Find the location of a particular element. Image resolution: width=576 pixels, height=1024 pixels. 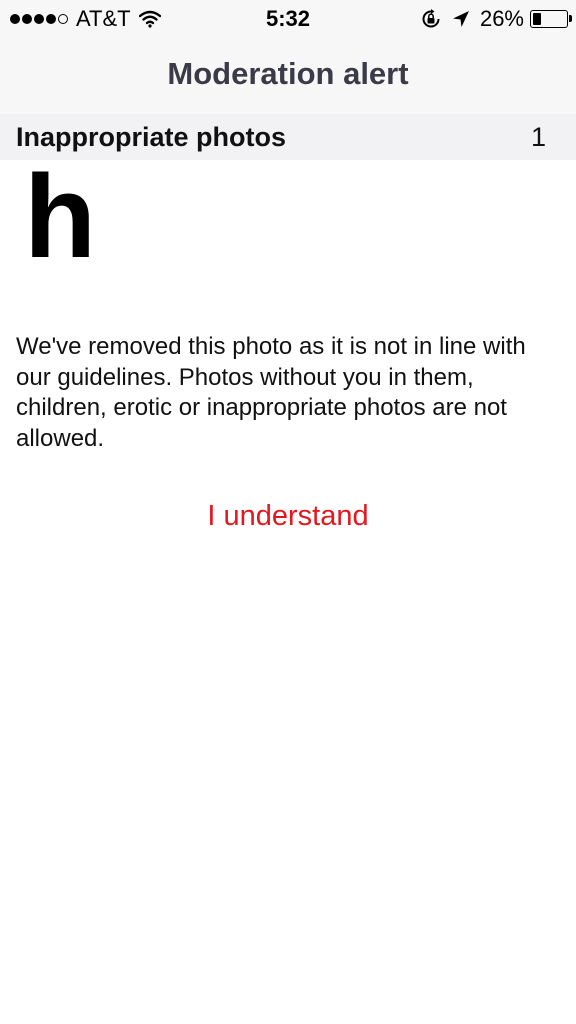

status-right: 26% is located at coordinates (496, 19).